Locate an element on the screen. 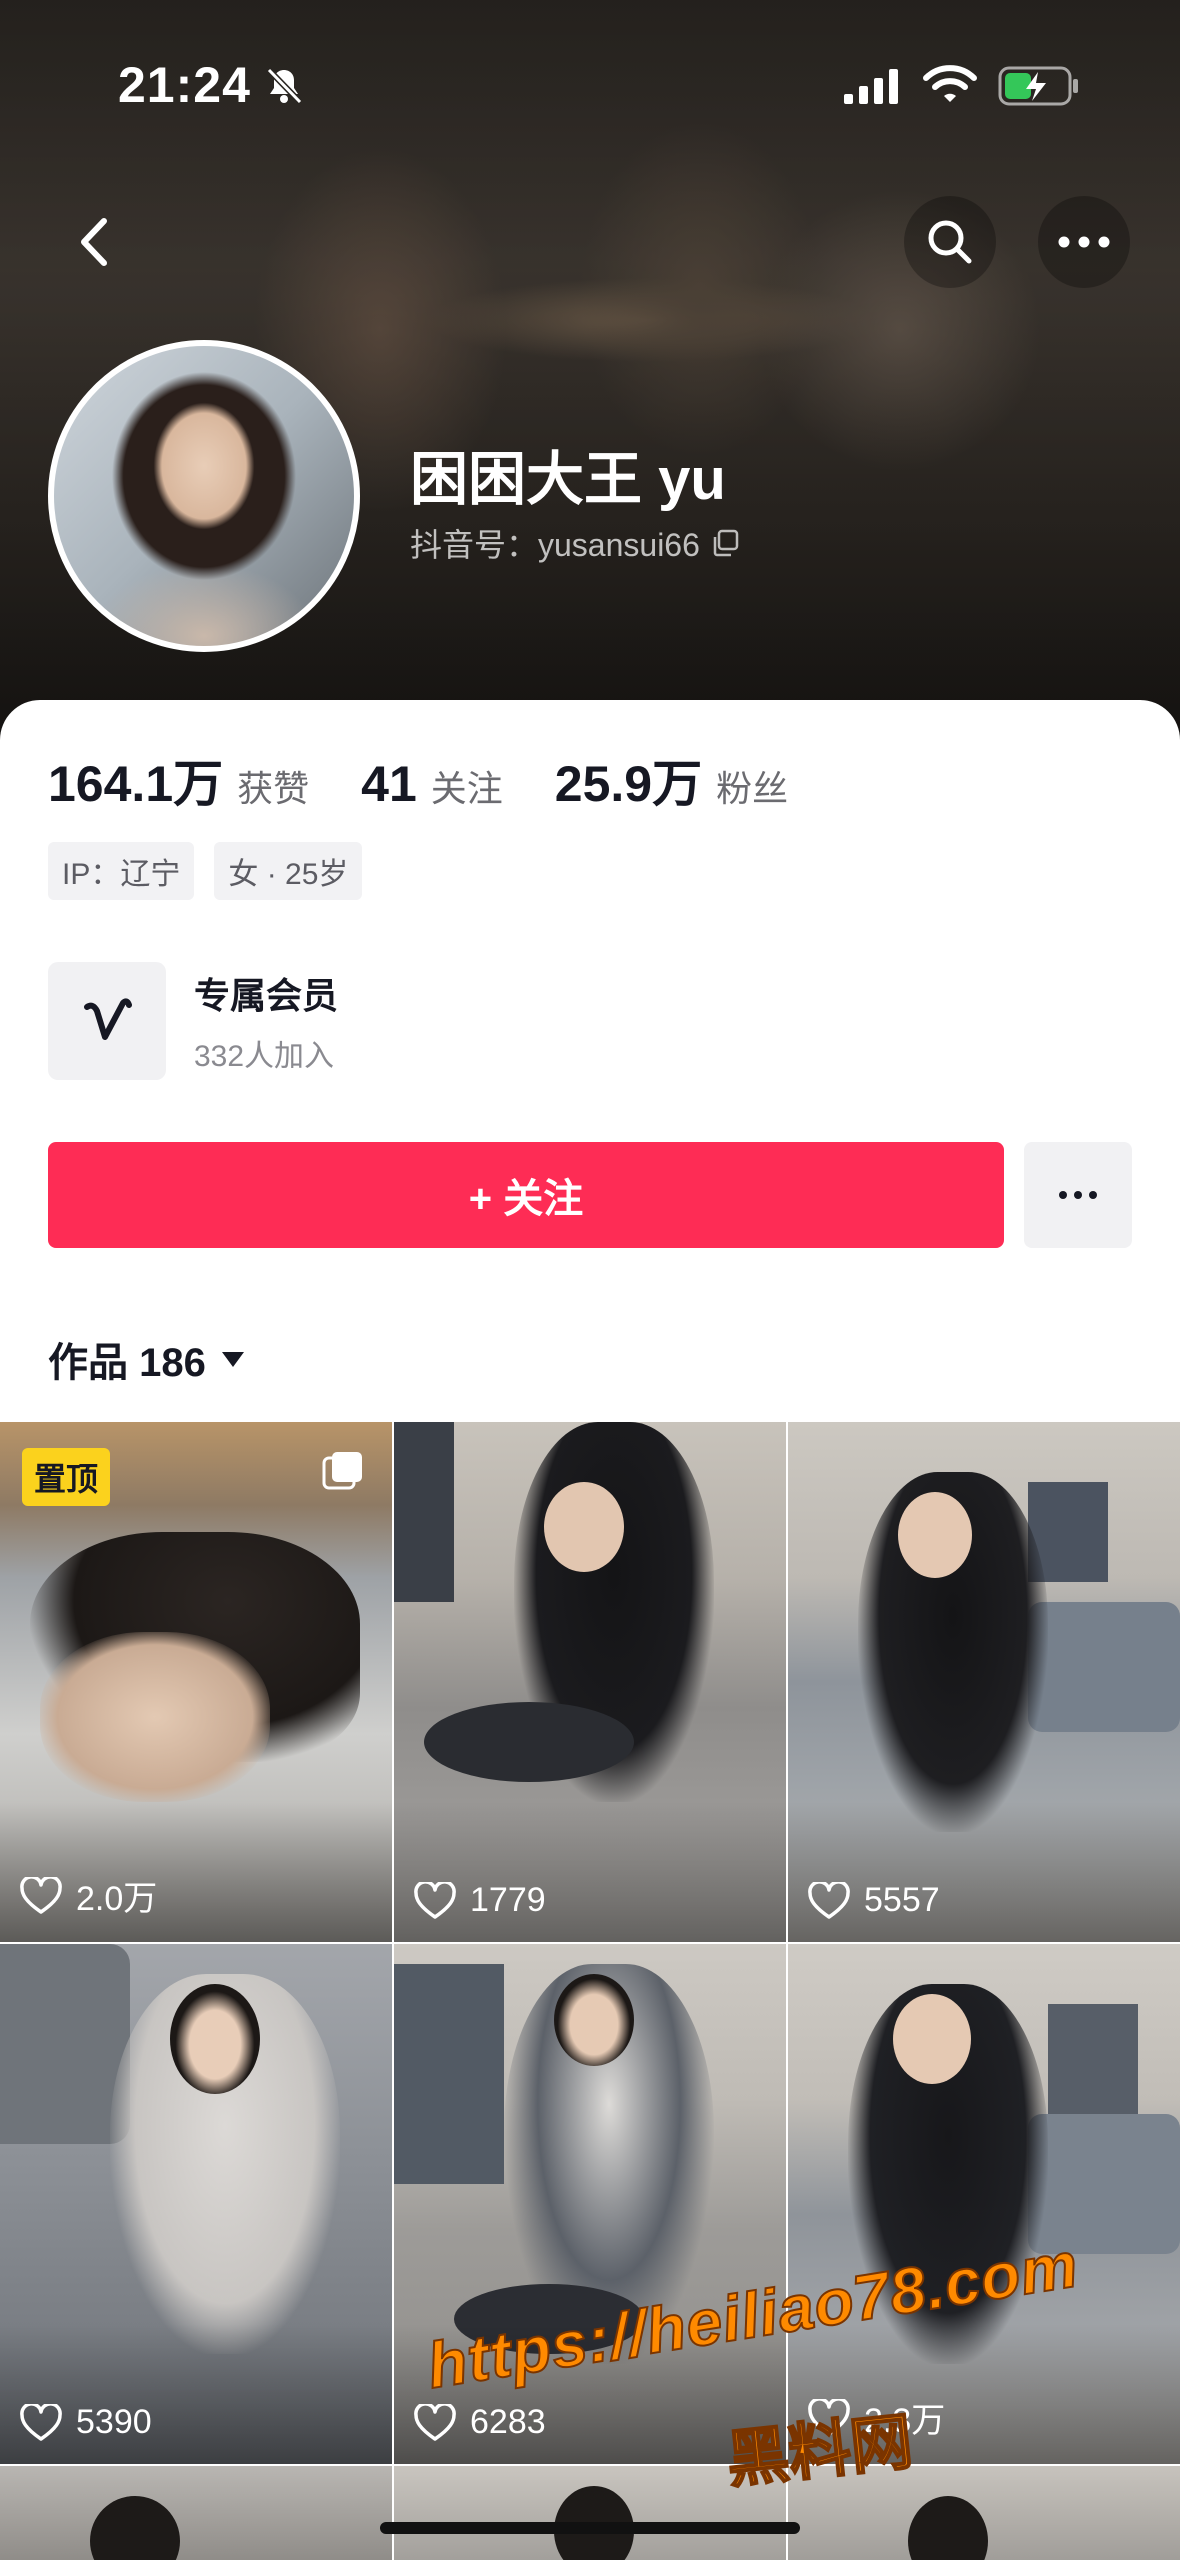  video-likes: 5390 is located at coordinates (86, 2422).